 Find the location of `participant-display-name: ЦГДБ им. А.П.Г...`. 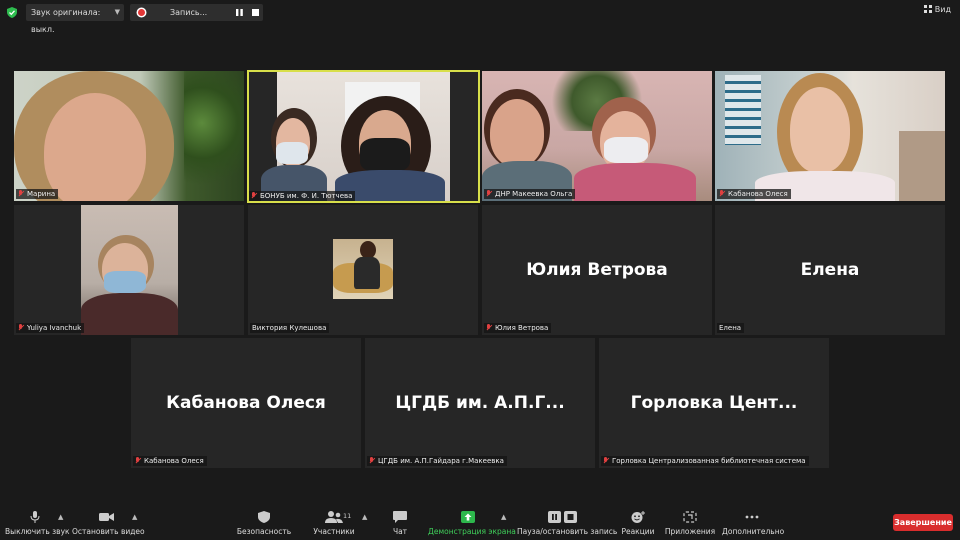

participant-display-name: ЦГДБ им. А.П.Г... is located at coordinates (480, 403).